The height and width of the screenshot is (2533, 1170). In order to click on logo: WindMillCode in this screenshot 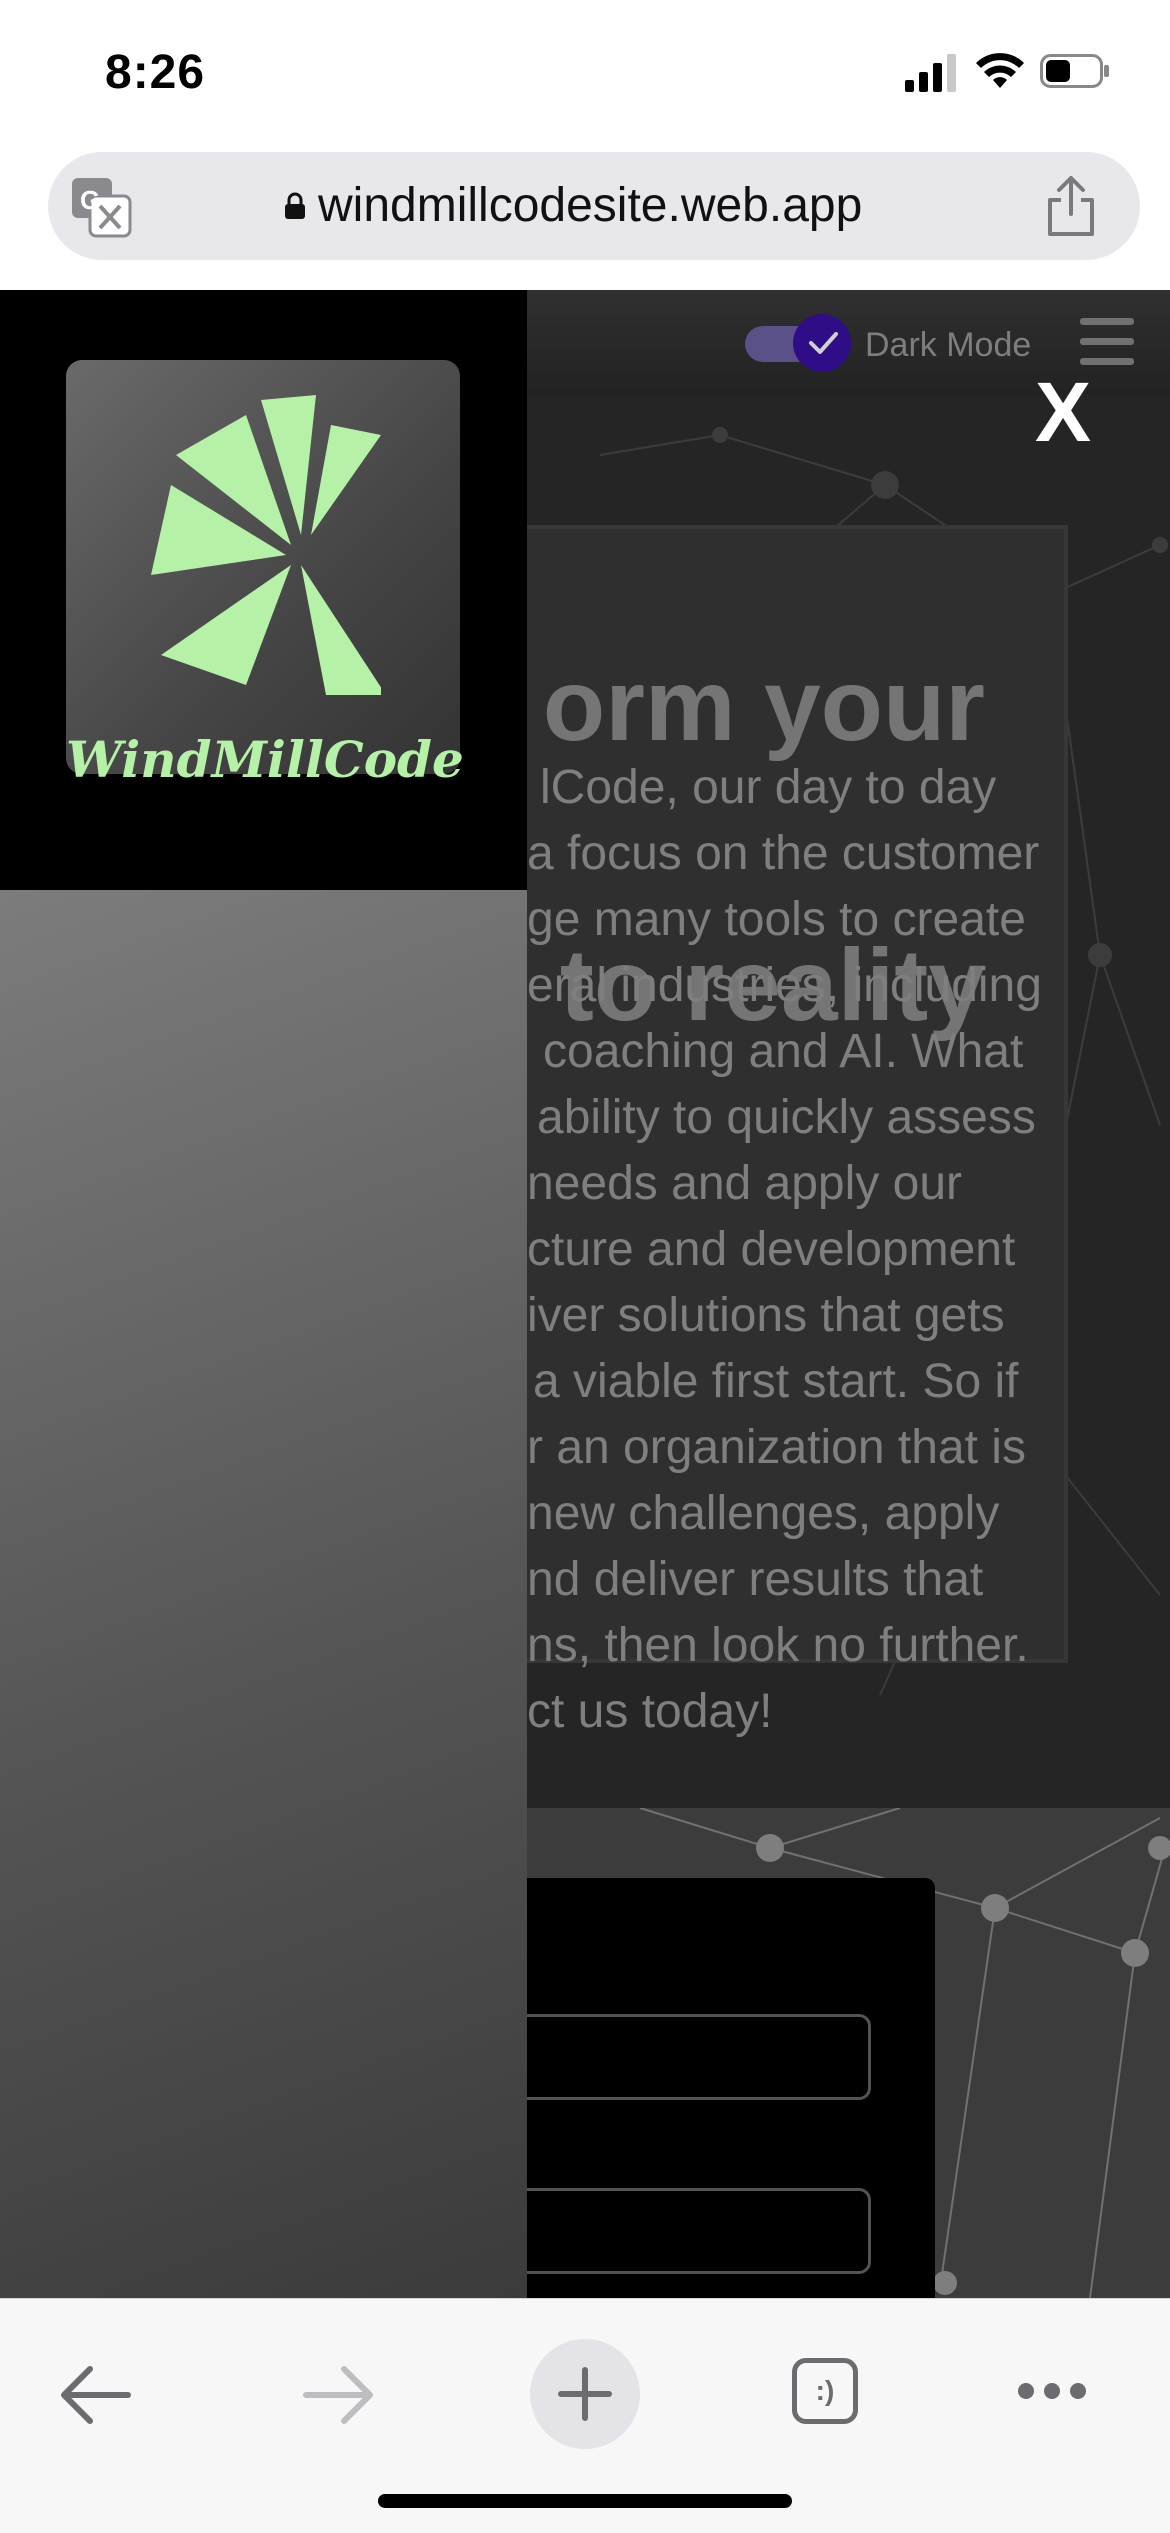, I will do `click(265, 574)`.